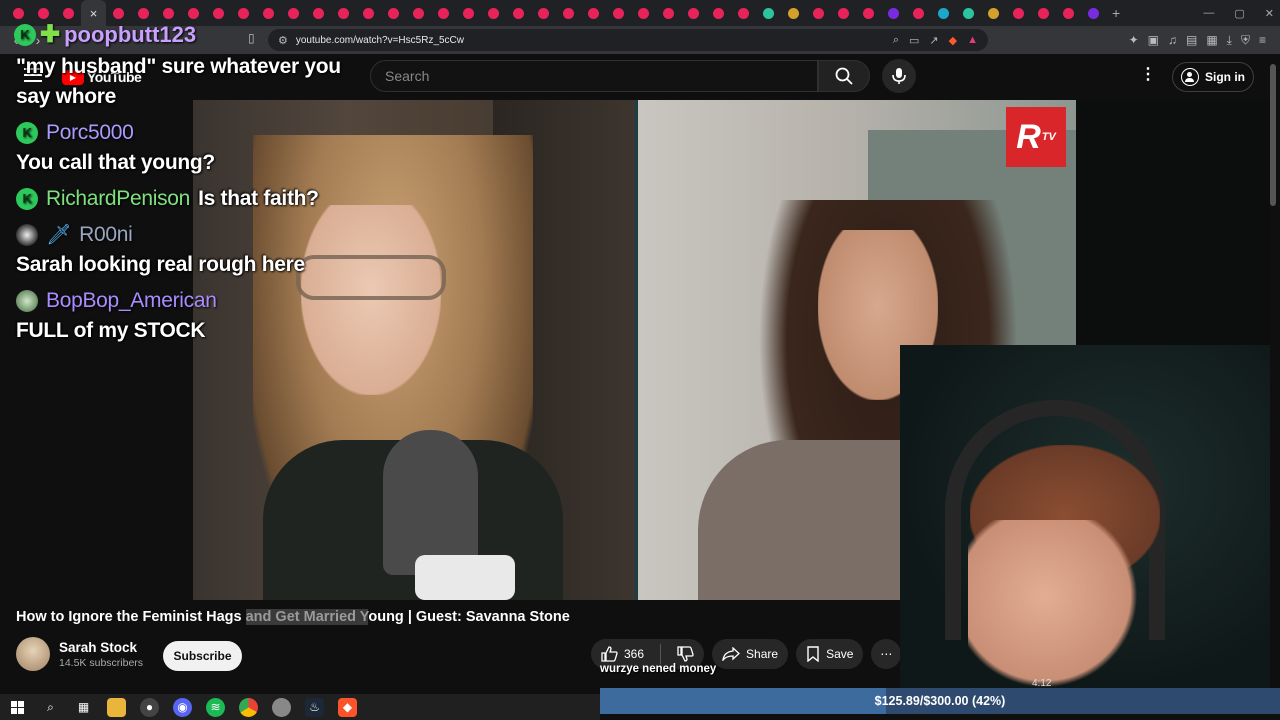 This screenshot has width=1280, height=720. I want to click on channel-name: Sarah Stock, so click(101, 647).